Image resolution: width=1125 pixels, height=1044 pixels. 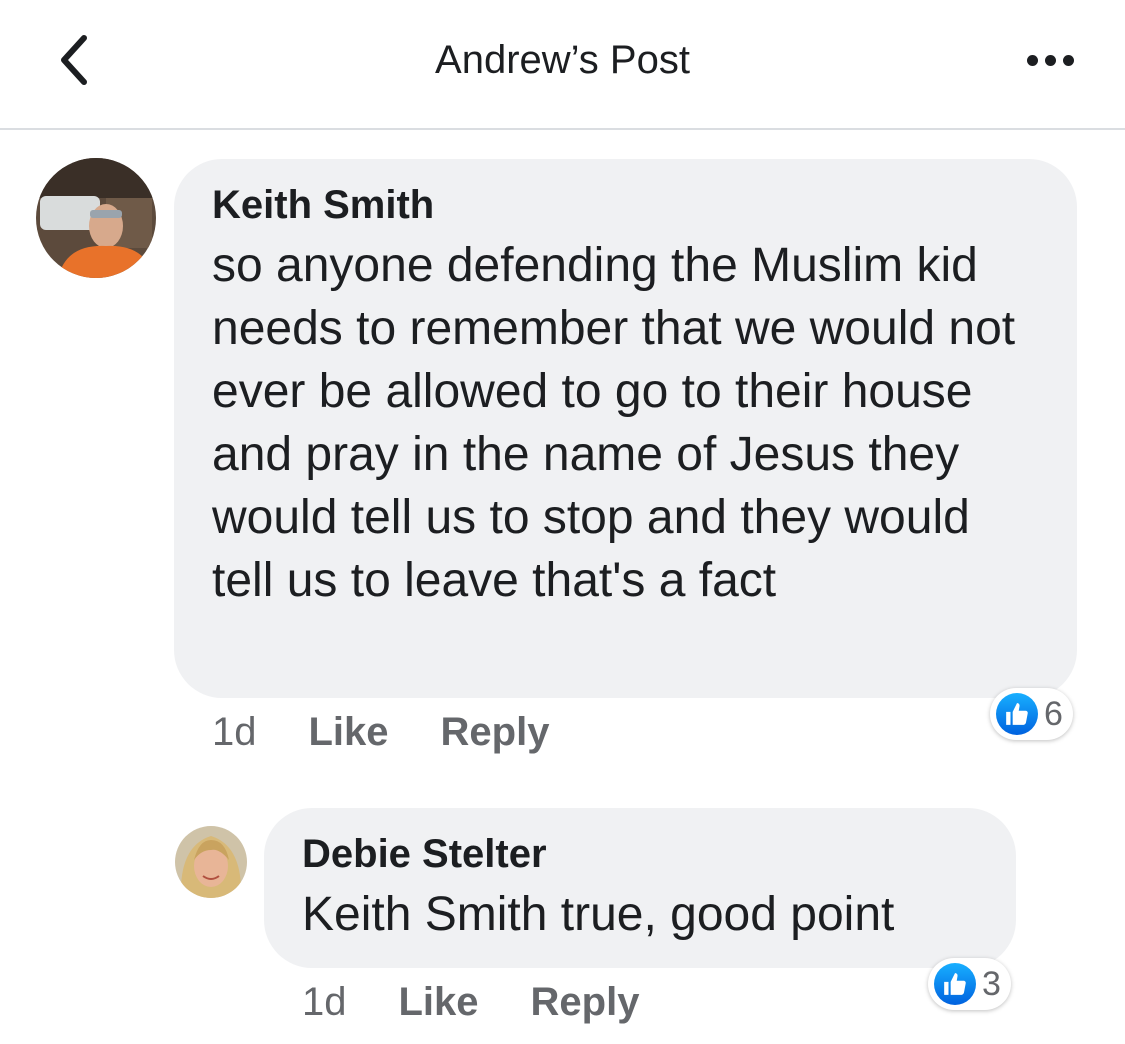 I want to click on reaction-summary: 6, so click(x=1031, y=714).